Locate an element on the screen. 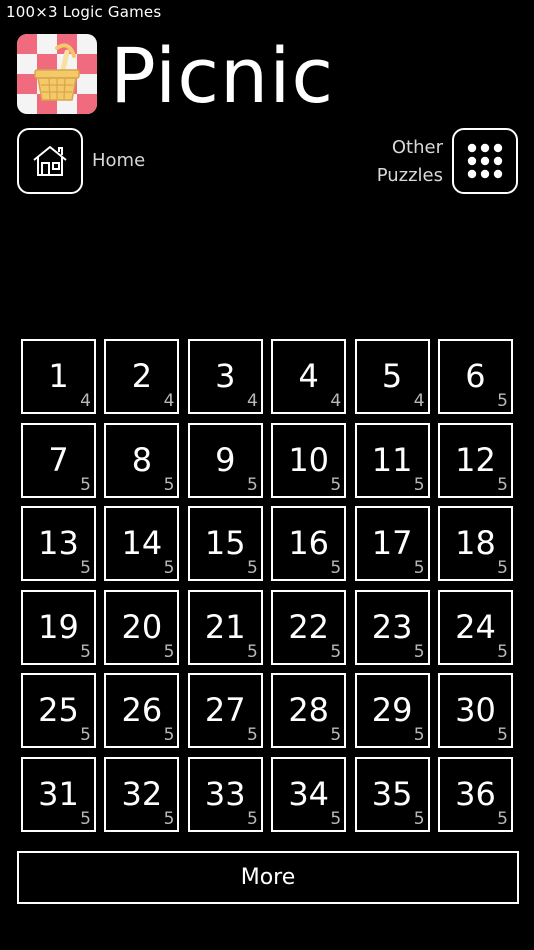  level-number: 11 is located at coordinates (392, 459).